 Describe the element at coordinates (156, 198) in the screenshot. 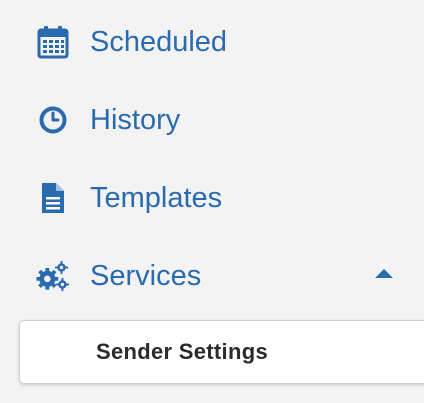

I see `sidebar-item-label: Templates` at that location.